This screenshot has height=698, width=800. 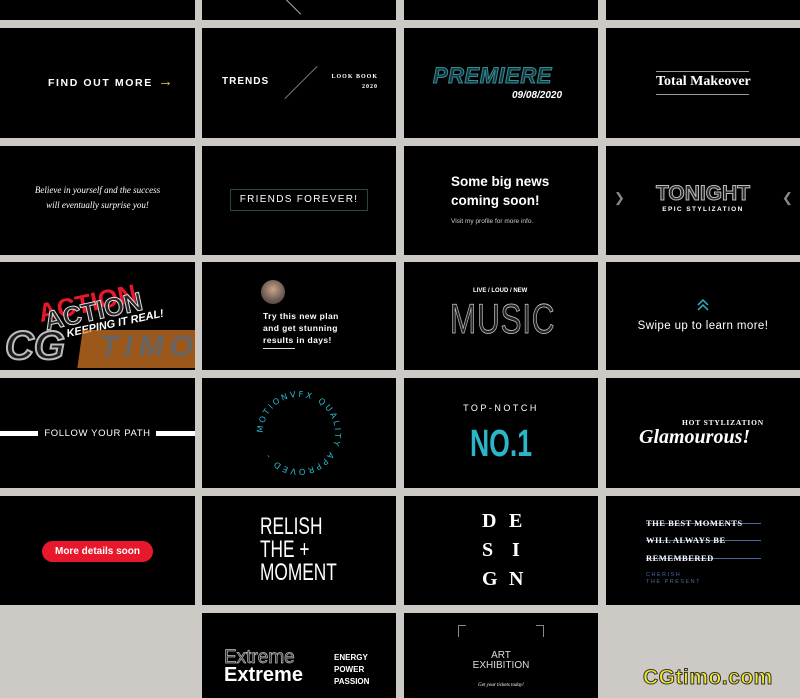 What do you see at coordinates (686, 540) in the screenshot?
I see `moments-line-2: WILL ALWAYS BE` at bounding box center [686, 540].